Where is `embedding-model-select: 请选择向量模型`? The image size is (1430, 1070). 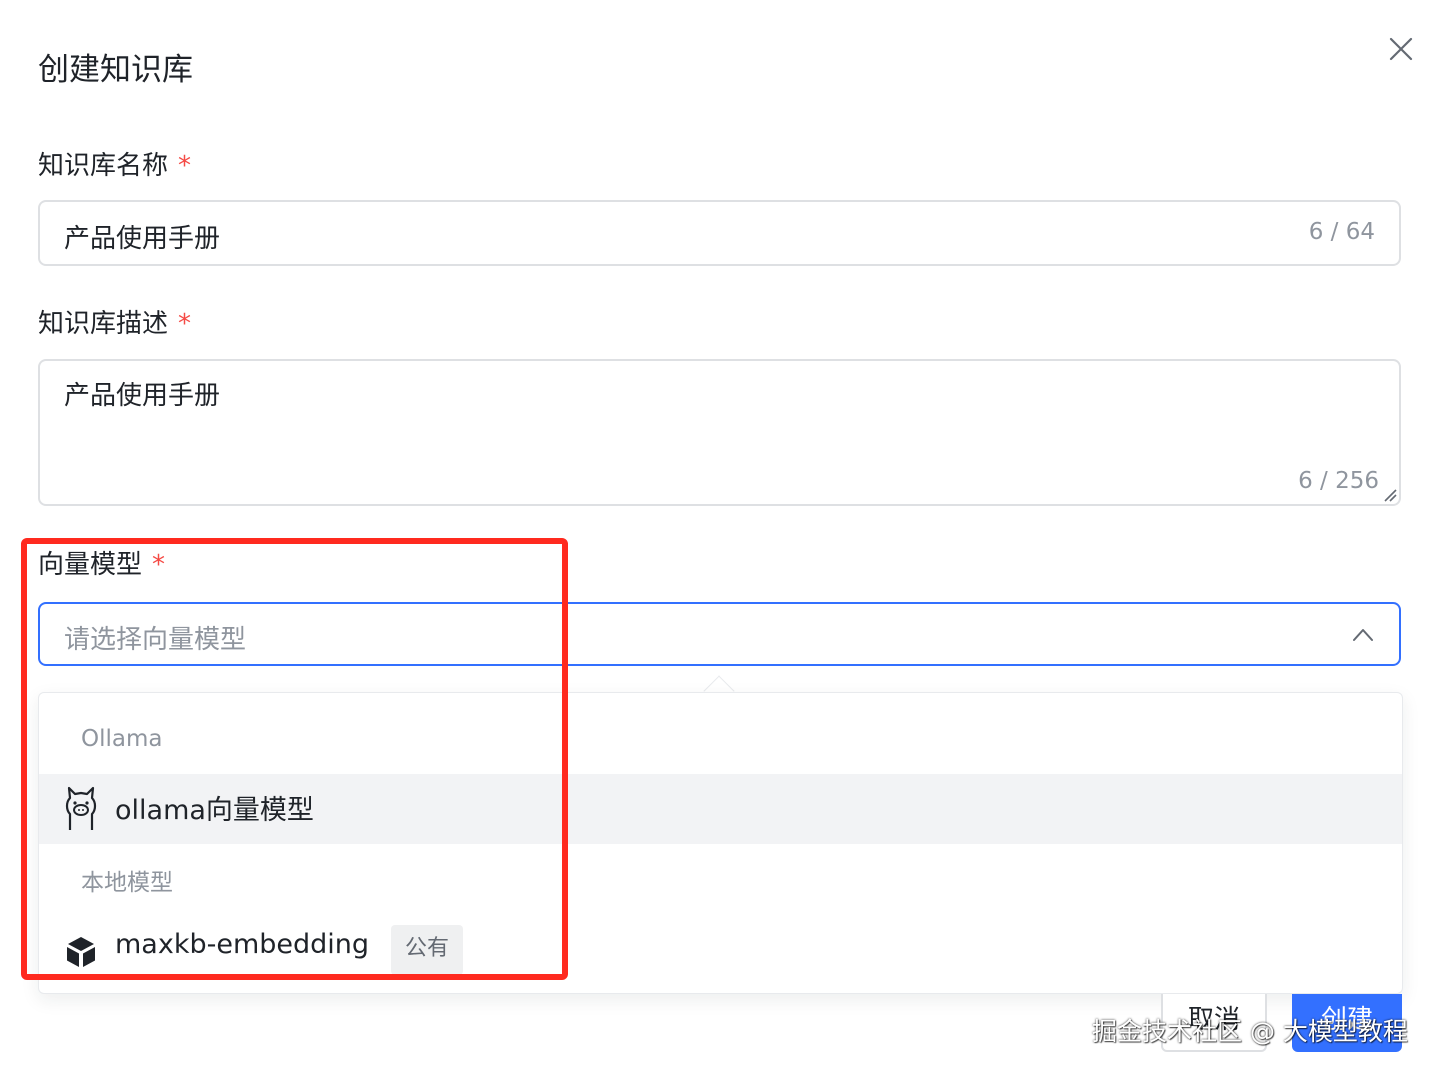
embedding-model-select: 请选择向量模型 is located at coordinates (719, 634).